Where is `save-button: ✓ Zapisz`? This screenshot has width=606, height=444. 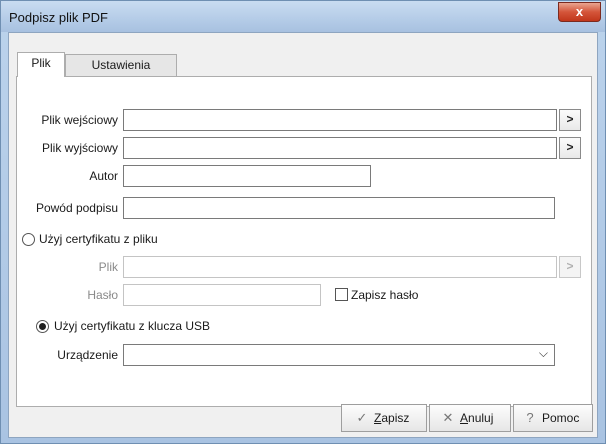 save-button: ✓ Zapisz is located at coordinates (384, 418).